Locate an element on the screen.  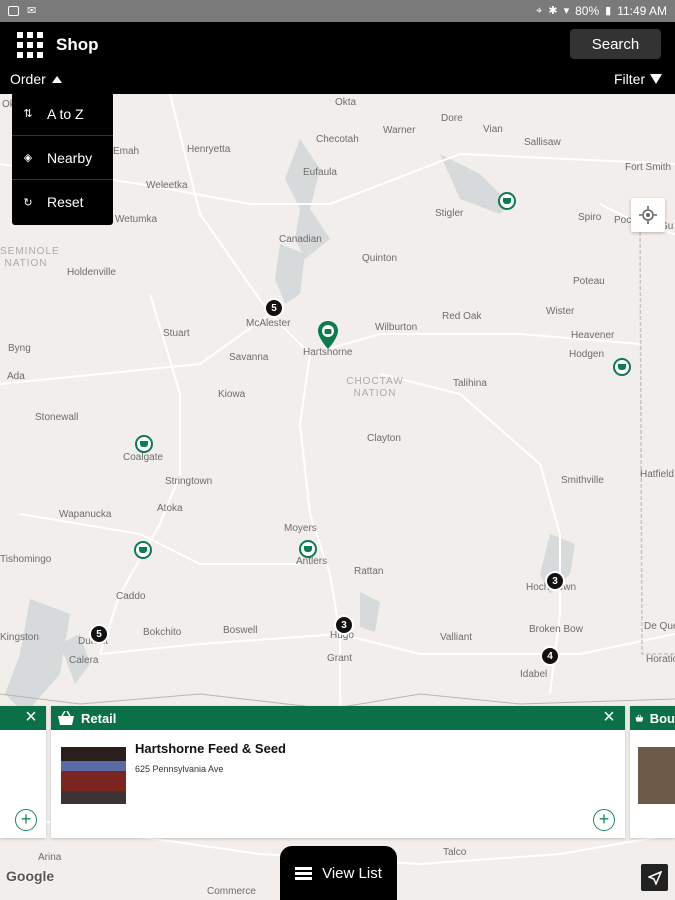
city-label: Checotah is located at coordinates (337, 139).